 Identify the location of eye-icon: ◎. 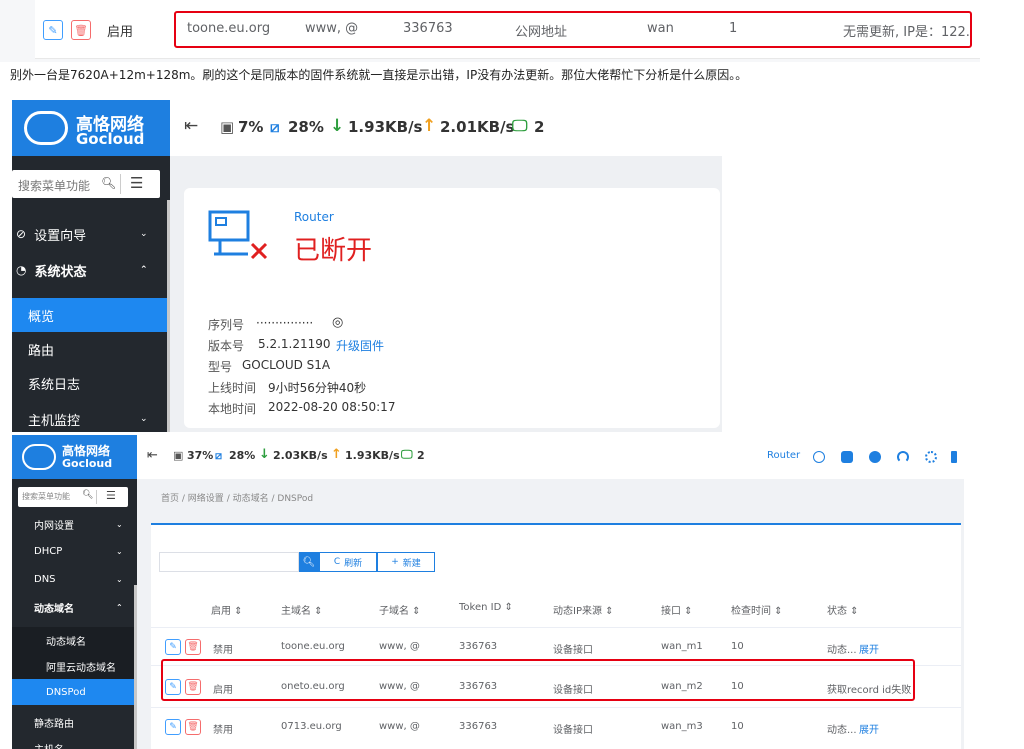
(337, 322).